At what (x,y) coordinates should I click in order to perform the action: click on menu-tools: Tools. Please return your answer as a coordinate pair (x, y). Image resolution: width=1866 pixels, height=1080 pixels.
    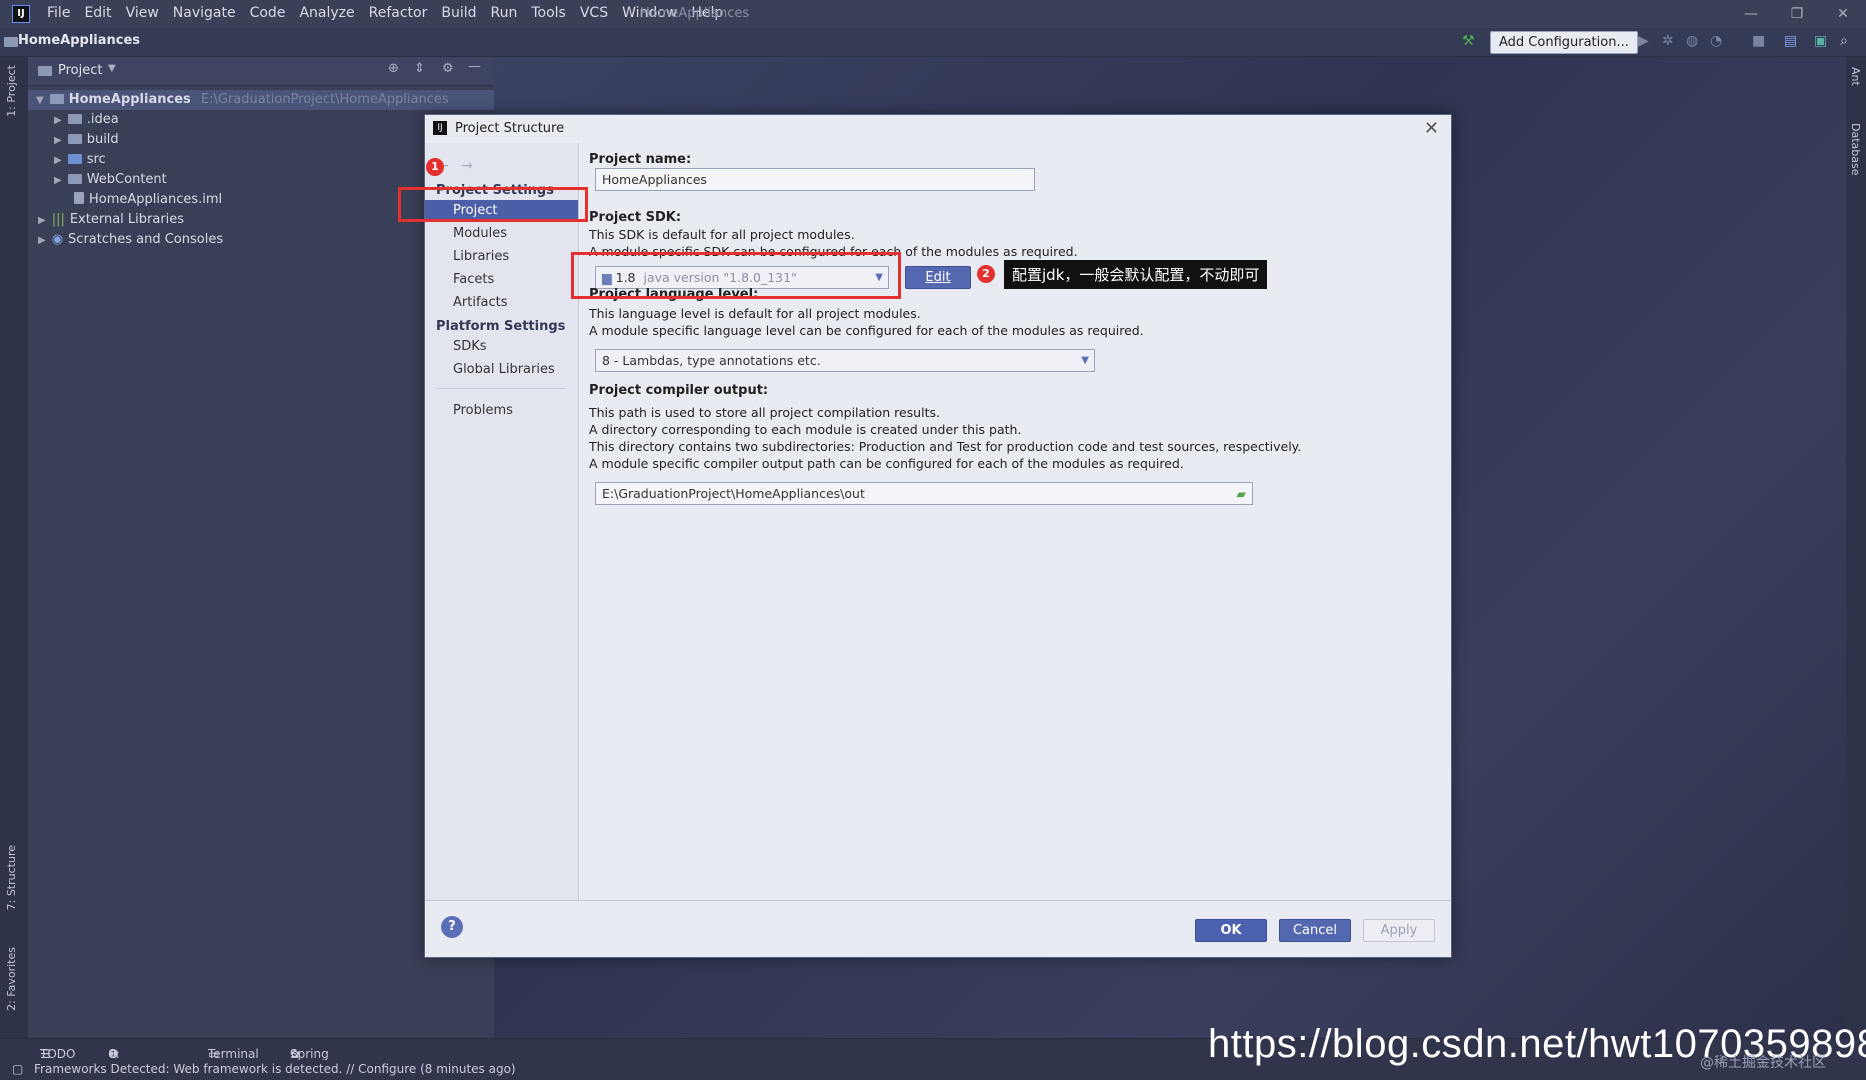
    Looking at the image, I should click on (548, 13).